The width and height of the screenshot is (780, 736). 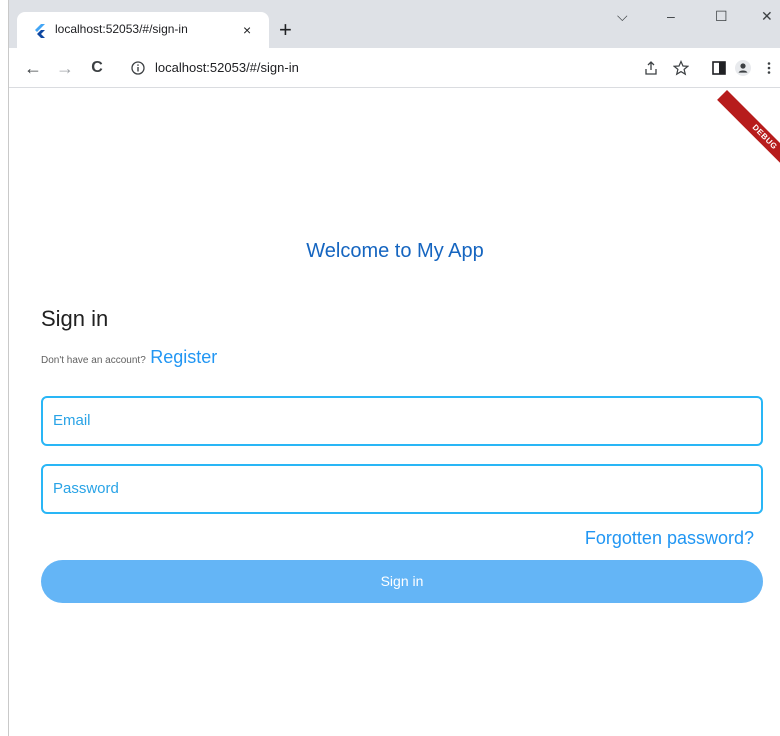 I want to click on register-row: Don't have an account? Register, so click(x=129, y=357).